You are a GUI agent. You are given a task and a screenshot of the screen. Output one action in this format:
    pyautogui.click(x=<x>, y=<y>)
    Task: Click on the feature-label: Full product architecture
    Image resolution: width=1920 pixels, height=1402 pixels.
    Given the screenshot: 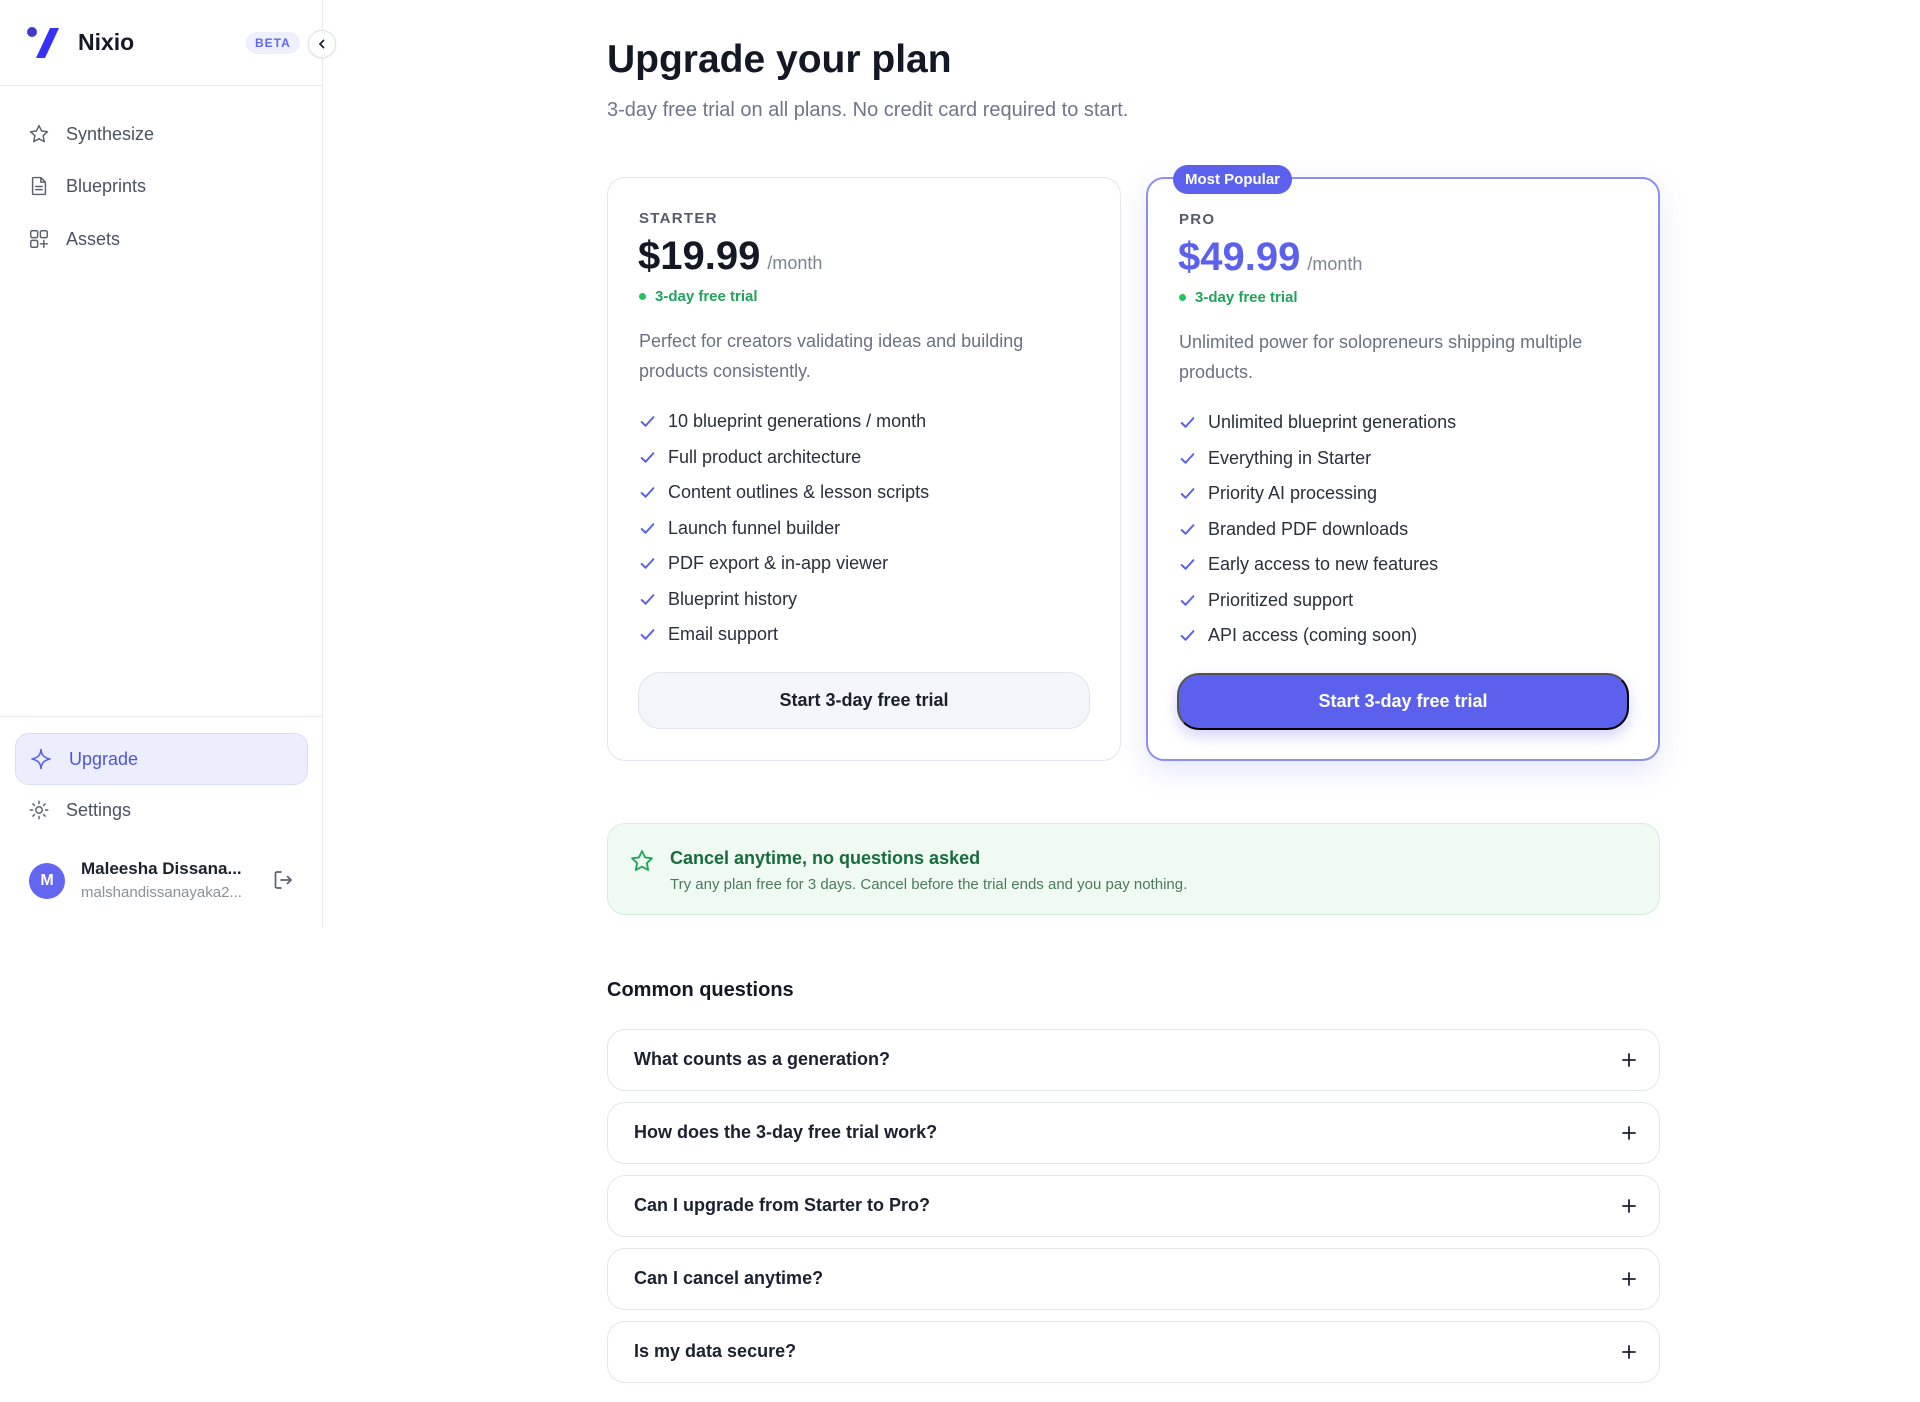 What is the action you would take?
    pyautogui.click(x=765, y=456)
    